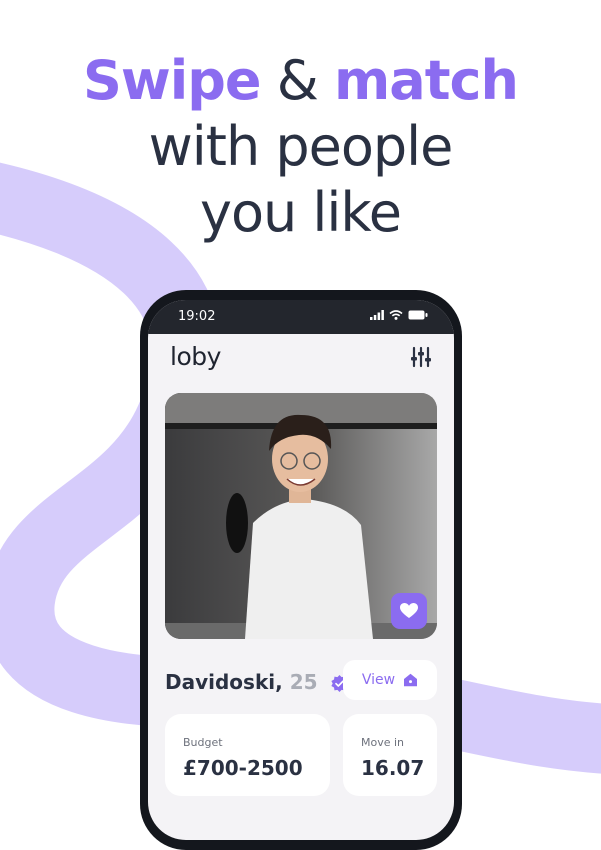 This screenshot has width=601, height=850. What do you see at coordinates (301, 212) in the screenshot?
I see `headline-line-3: you like` at bounding box center [301, 212].